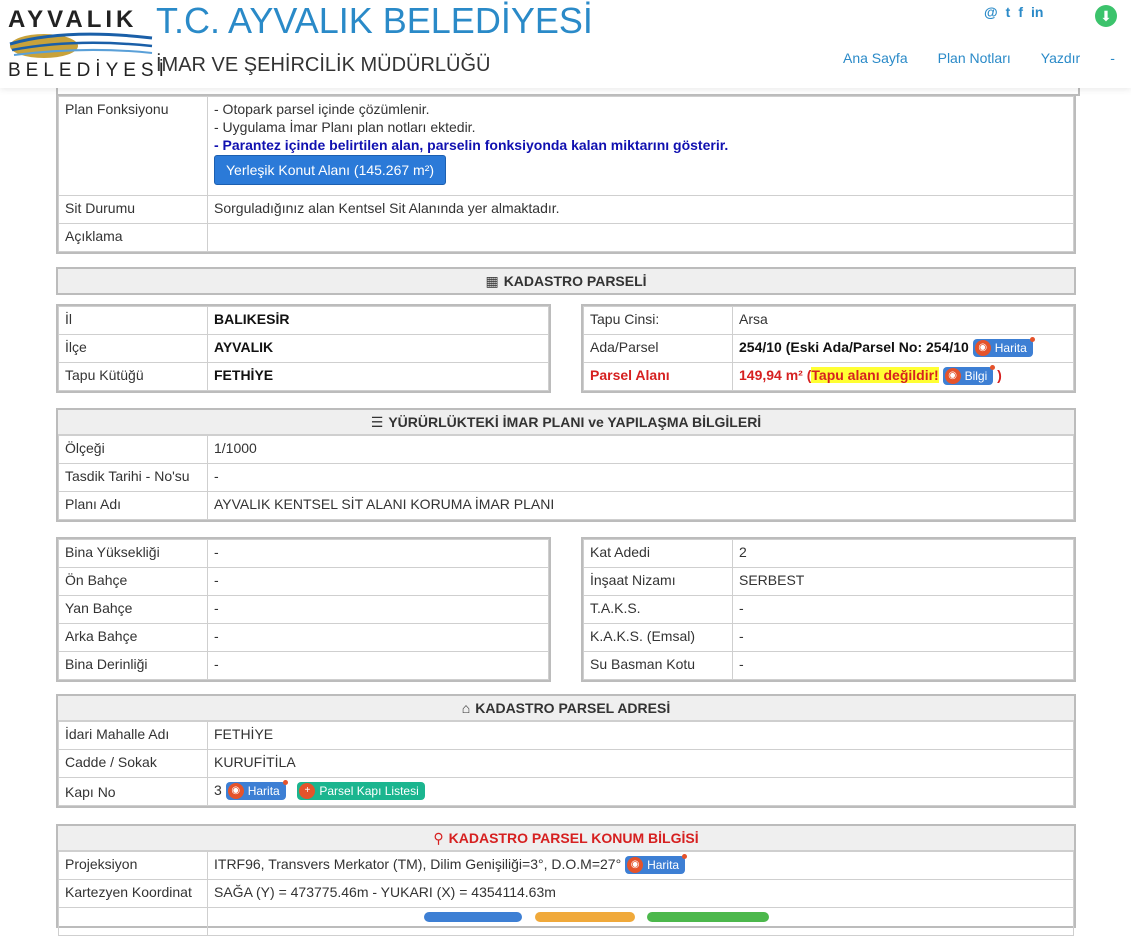 This screenshot has width=1131, height=936. I want to click on download-icon: ⬇, so click(1106, 16).